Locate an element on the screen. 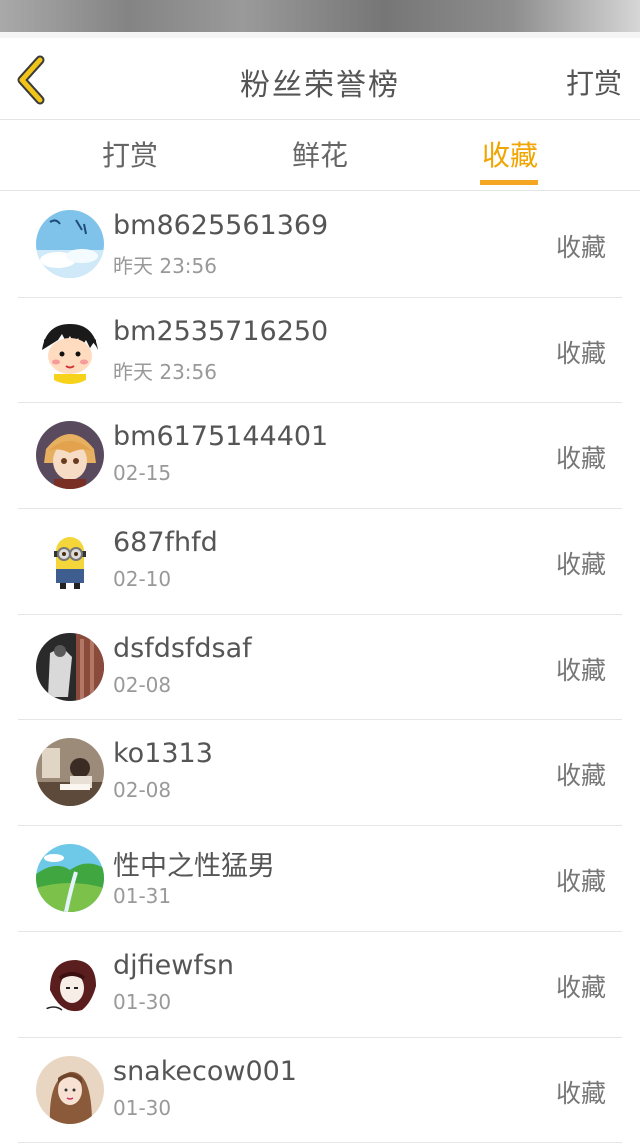 This screenshot has width=640, height=1143. anime-boy-avatar is located at coordinates (70, 455).